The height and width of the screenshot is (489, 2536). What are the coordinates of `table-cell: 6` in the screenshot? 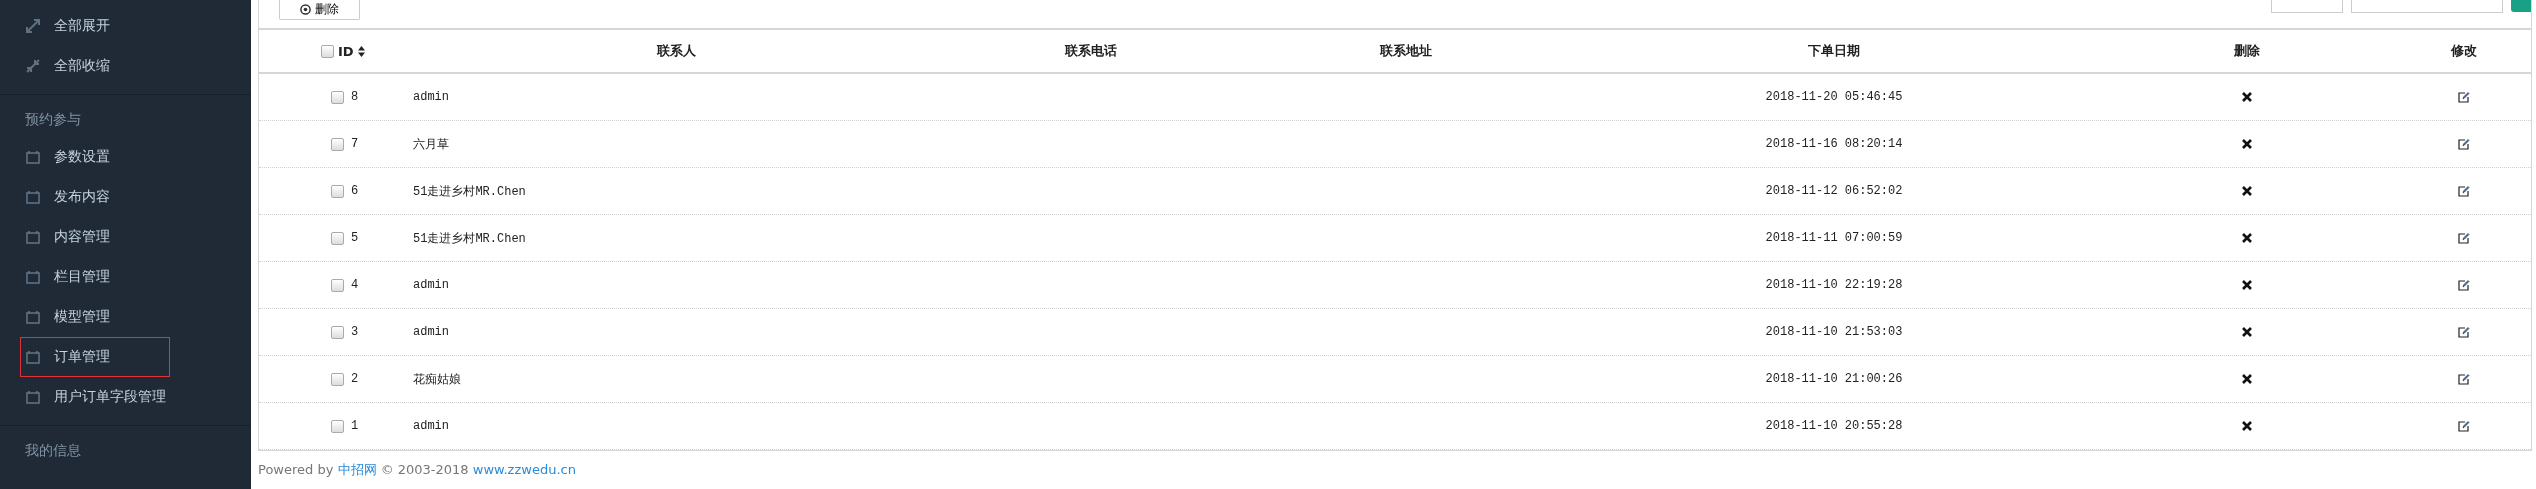 It's located at (355, 191).